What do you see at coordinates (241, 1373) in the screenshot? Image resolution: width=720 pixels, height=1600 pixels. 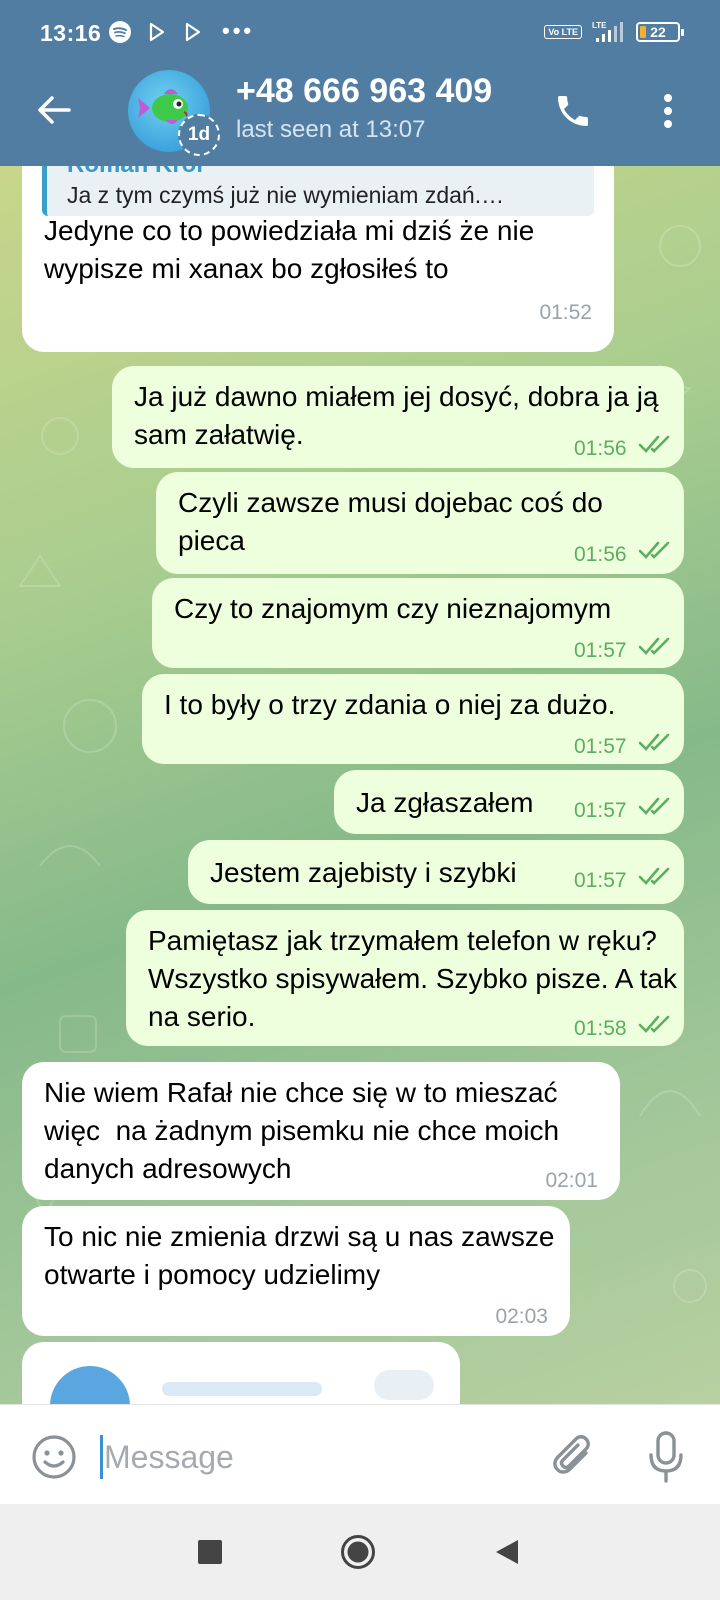 I see `message-incoming-partial` at bounding box center [241, 1373].